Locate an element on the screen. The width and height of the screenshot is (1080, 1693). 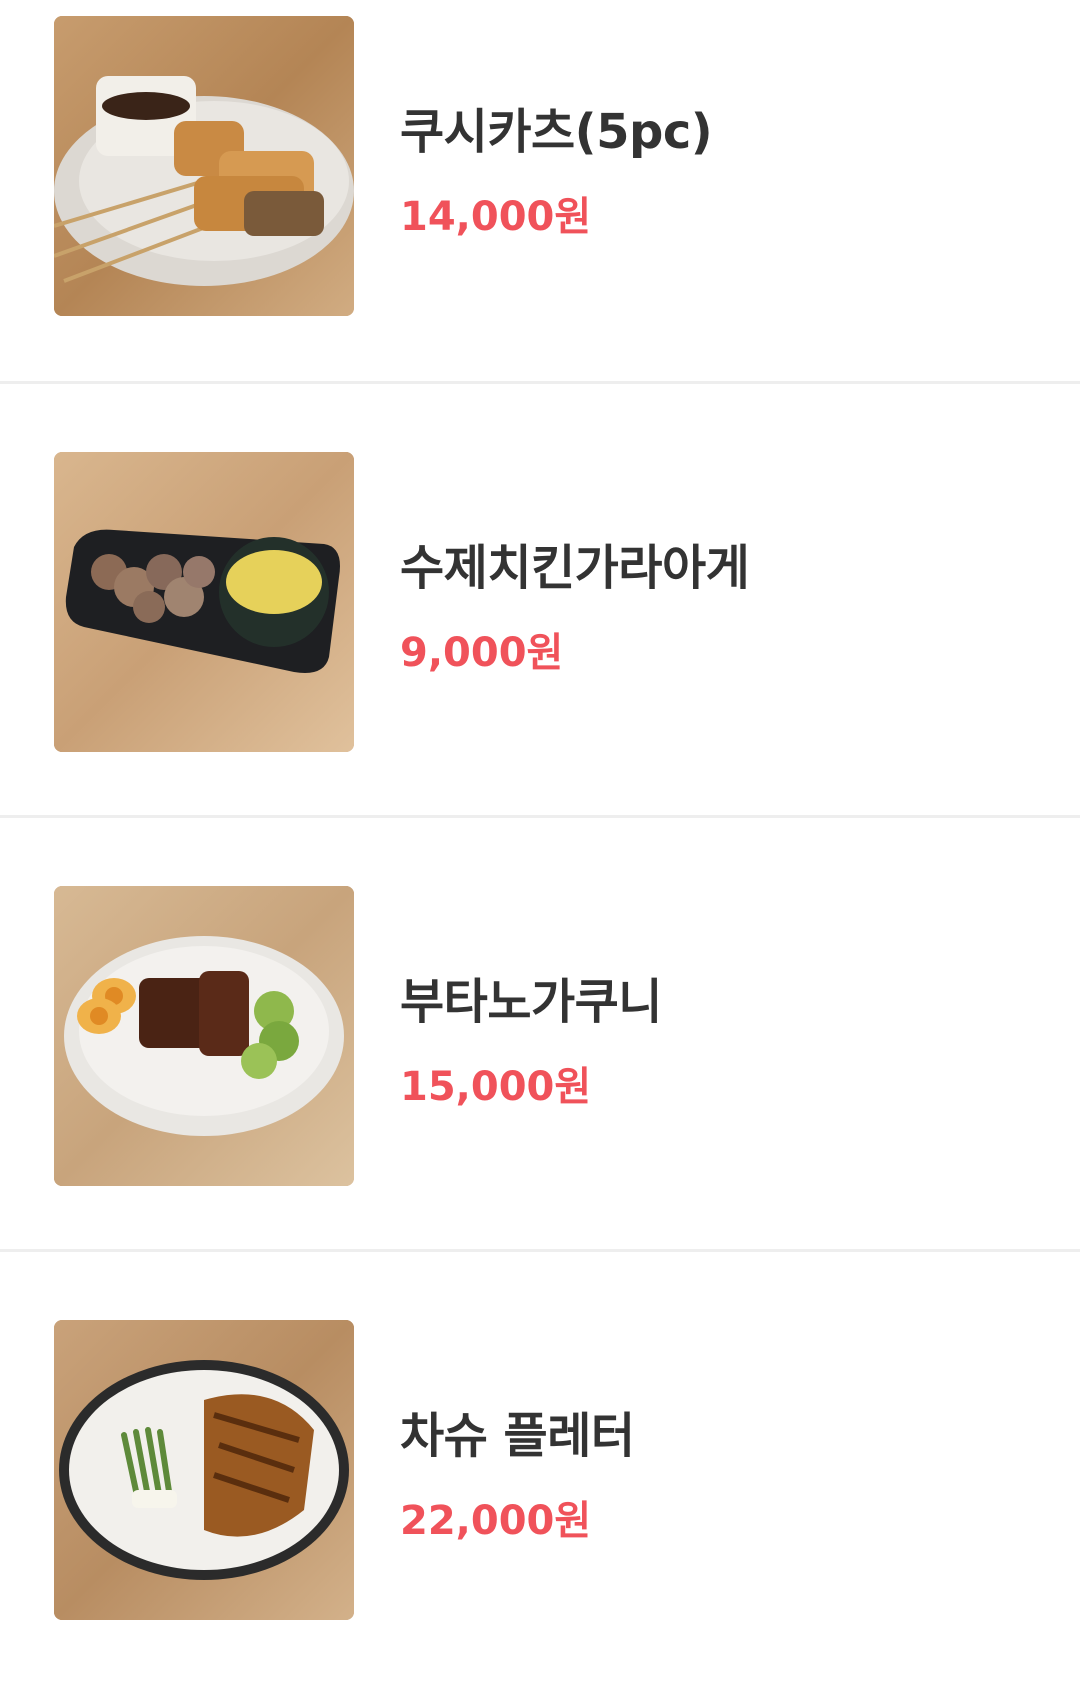
menu-item-name: 수제치킨가라아게 is located at coordinates (575, 568).